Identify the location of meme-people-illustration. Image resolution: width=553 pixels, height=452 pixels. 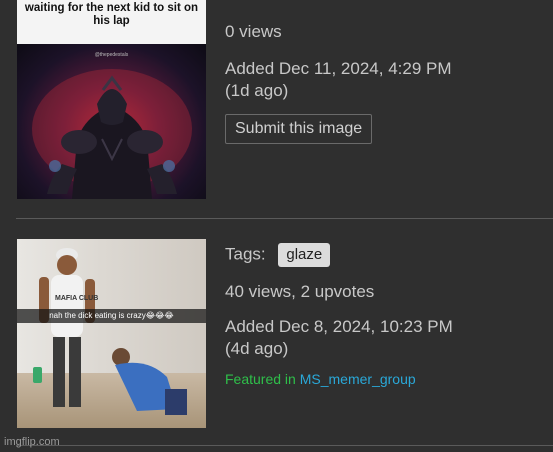
(110, 331).